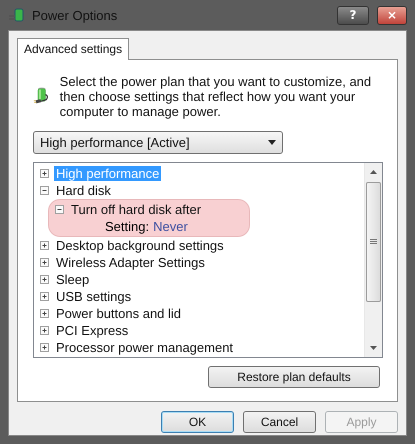  Describe the element at coordinates (94, 296) in the screenshot. I see `tree-item: USB settings` at that location.